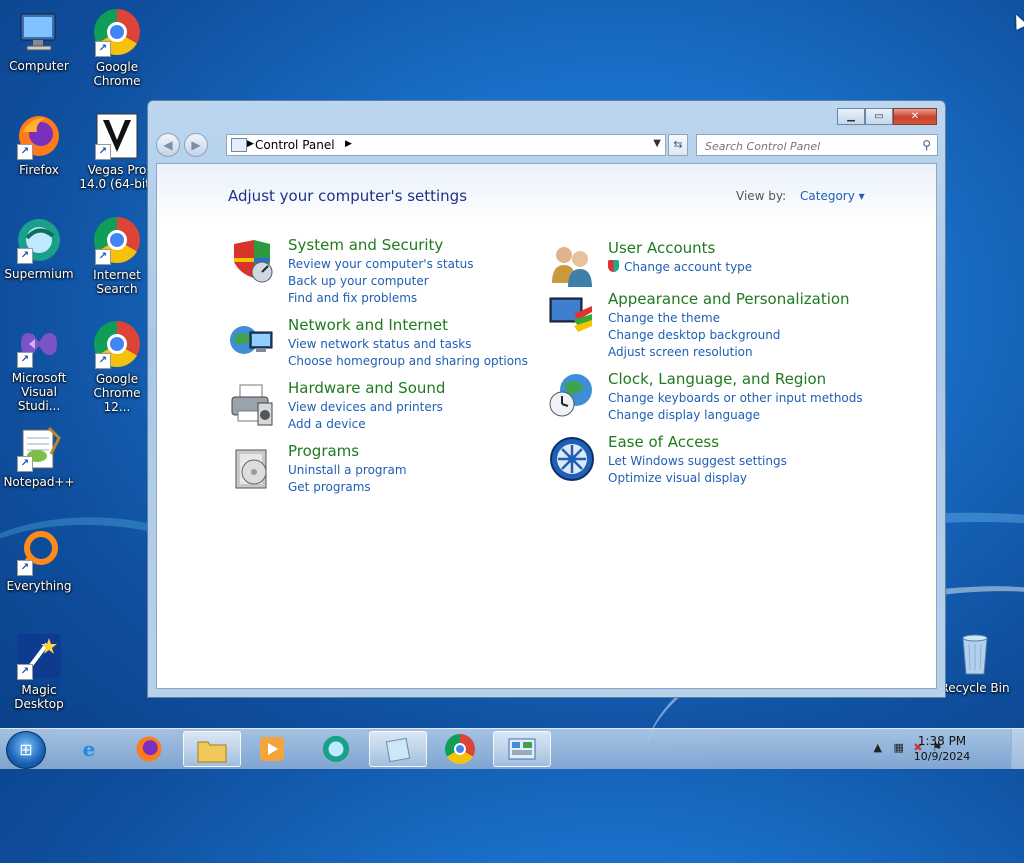 The height and width of the screenshot is (863, 1024). What do you see at coordinates (761, 196) in the screenshot?
I see `view-by-label: View by:` at bounding box center [761, 196].